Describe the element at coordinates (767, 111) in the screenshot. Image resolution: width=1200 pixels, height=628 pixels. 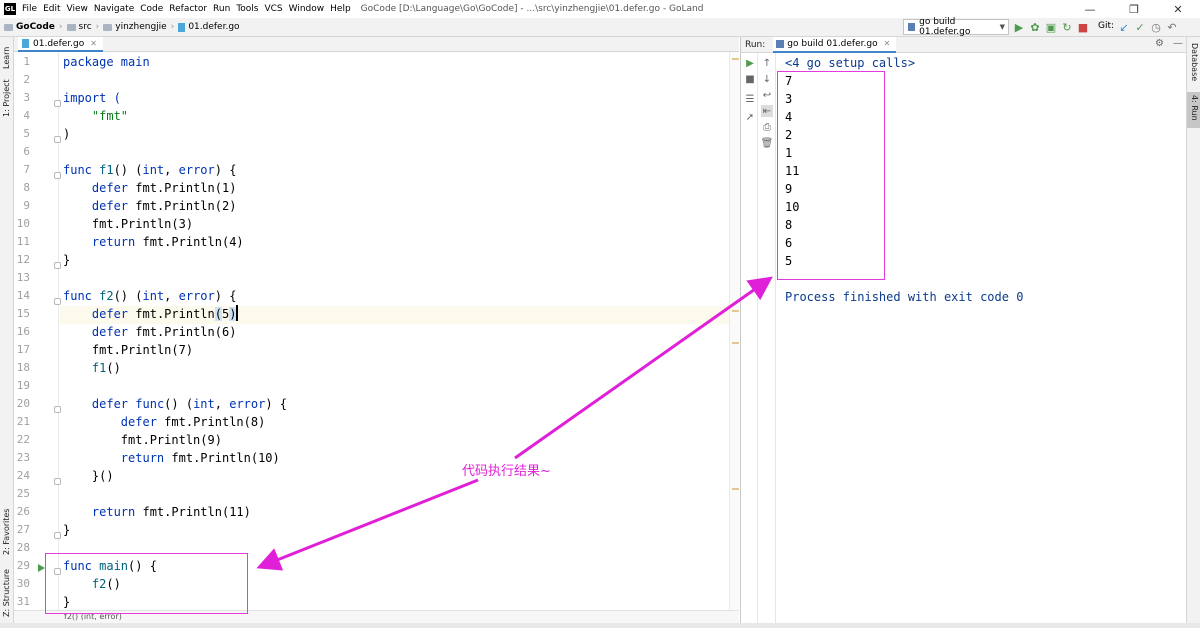
I see `scroll-to-end-icon: ⇤` at that location.